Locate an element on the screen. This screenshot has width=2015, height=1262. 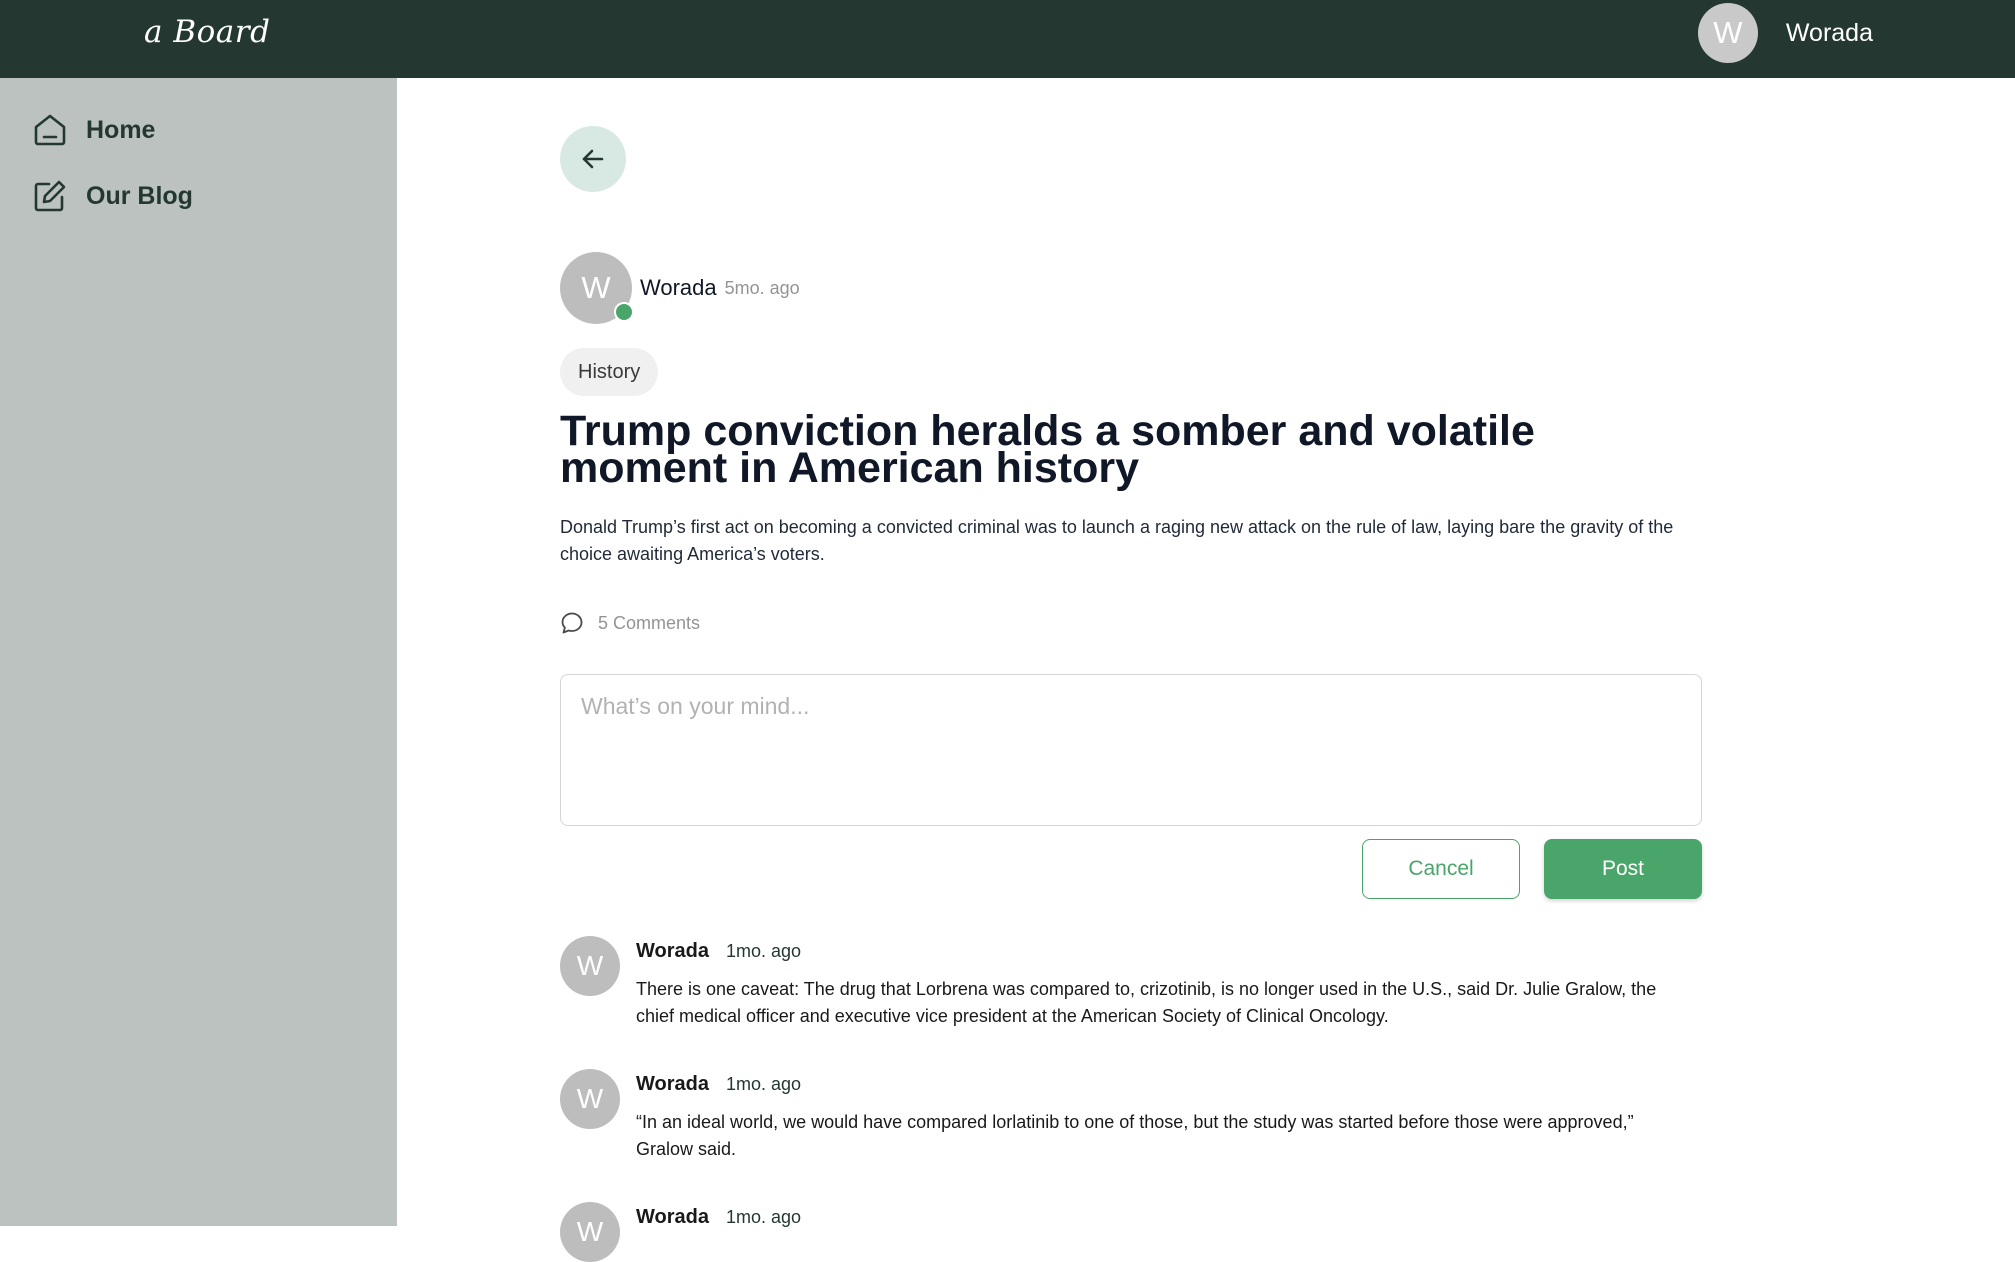
home-icon is located at coordinates (50, 130).